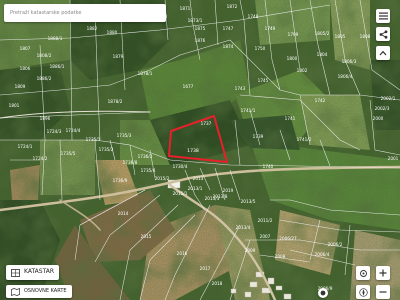 The height and width of the screenshot is (300, 400). What do you see at coordinates (206, 123) in the screenshot?
I see `parcel-number-label: 1737` at bounding box center [206, 123].